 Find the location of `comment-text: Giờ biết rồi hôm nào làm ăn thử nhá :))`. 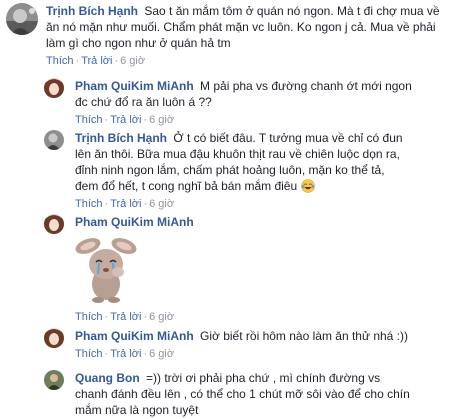

comment-text: Giờ biết rồi hôm nào làm ăn thử nhá :)) is located at coordinates (304, 336).